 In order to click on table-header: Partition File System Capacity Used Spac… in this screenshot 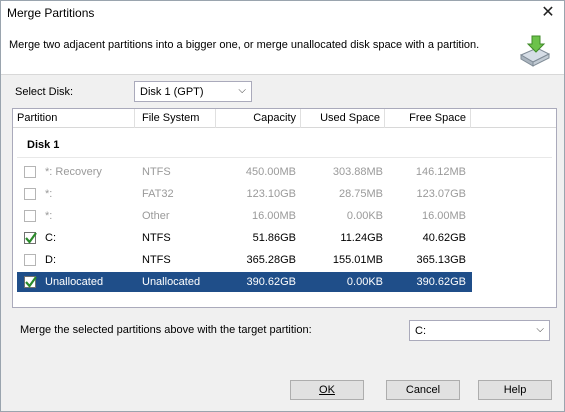, I will do `click(284, 118)`.